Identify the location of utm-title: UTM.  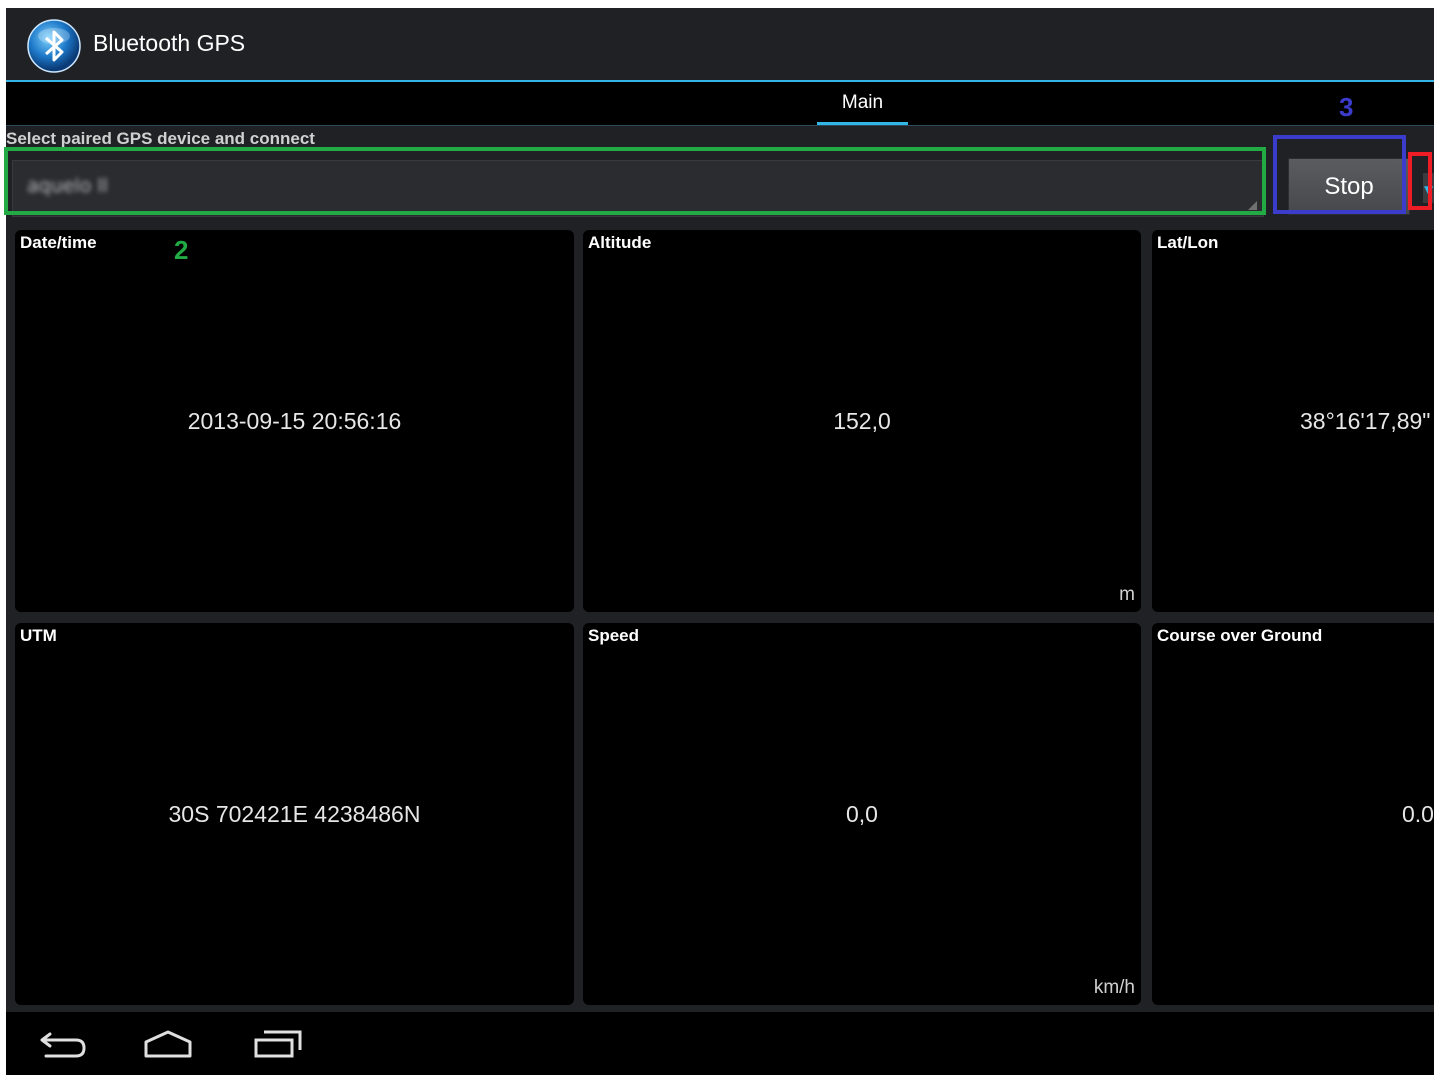
(38, 635).